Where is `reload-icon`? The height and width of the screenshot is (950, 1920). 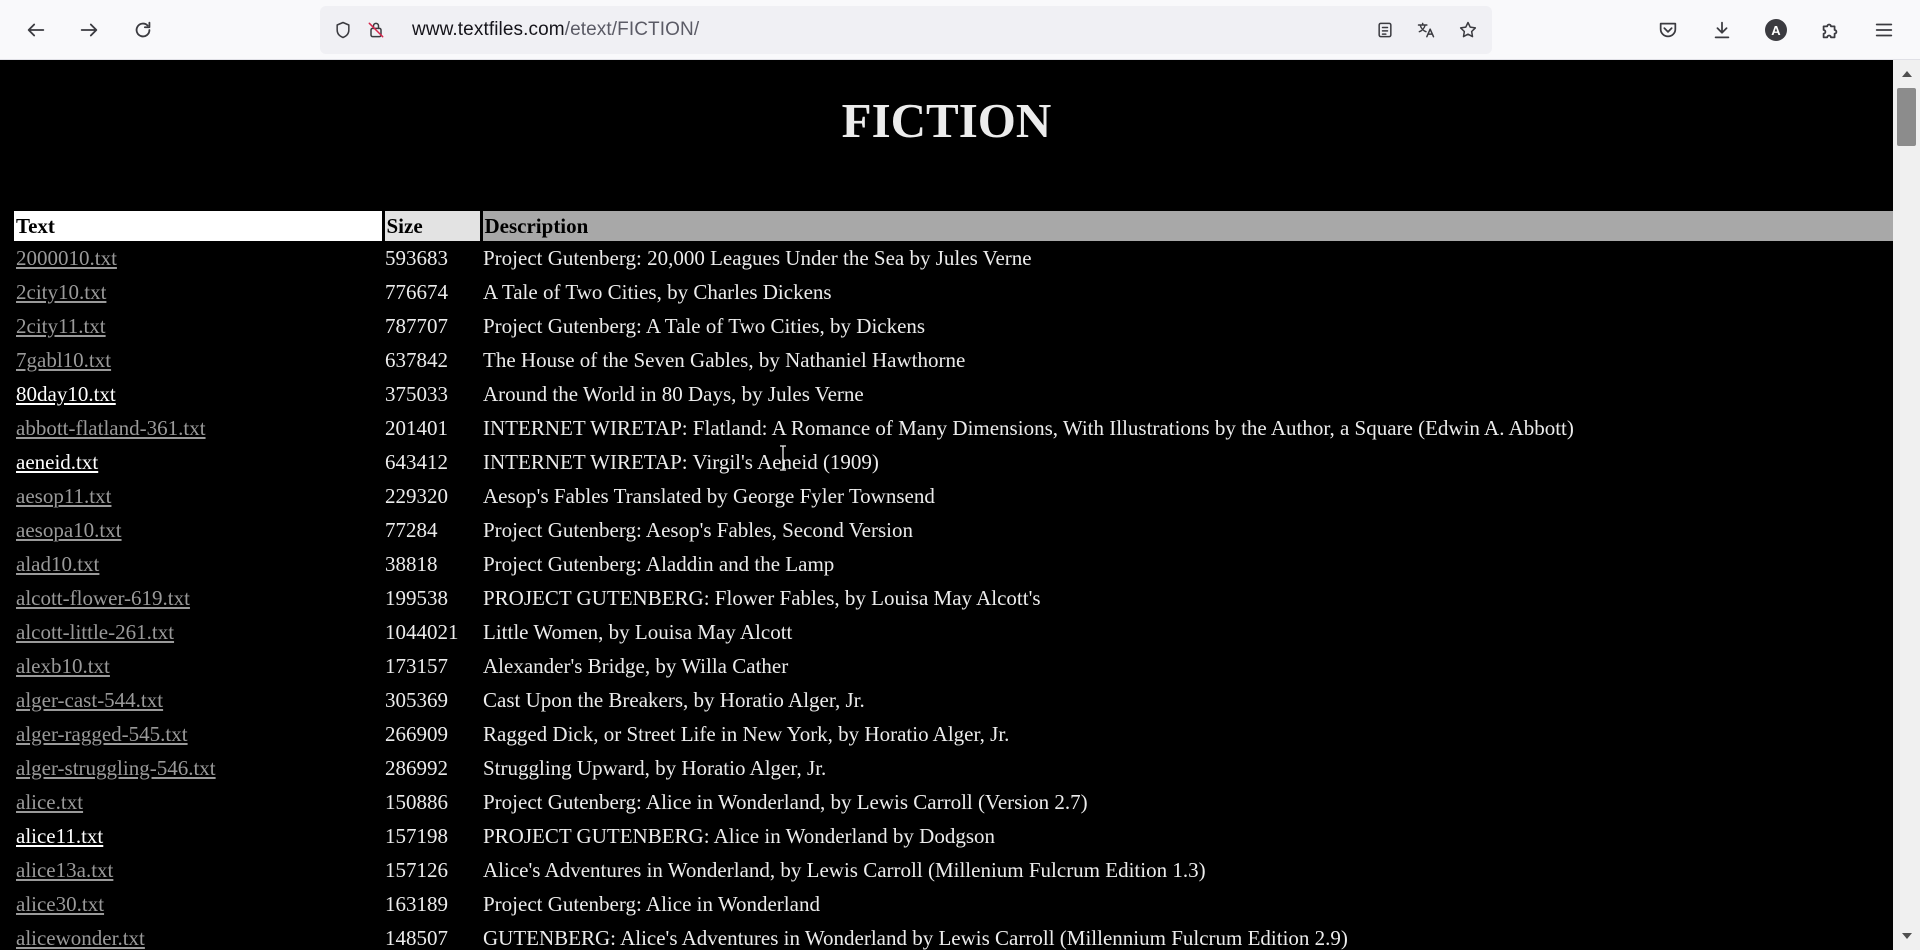 reload-icon is located at coordinates (143, 29).